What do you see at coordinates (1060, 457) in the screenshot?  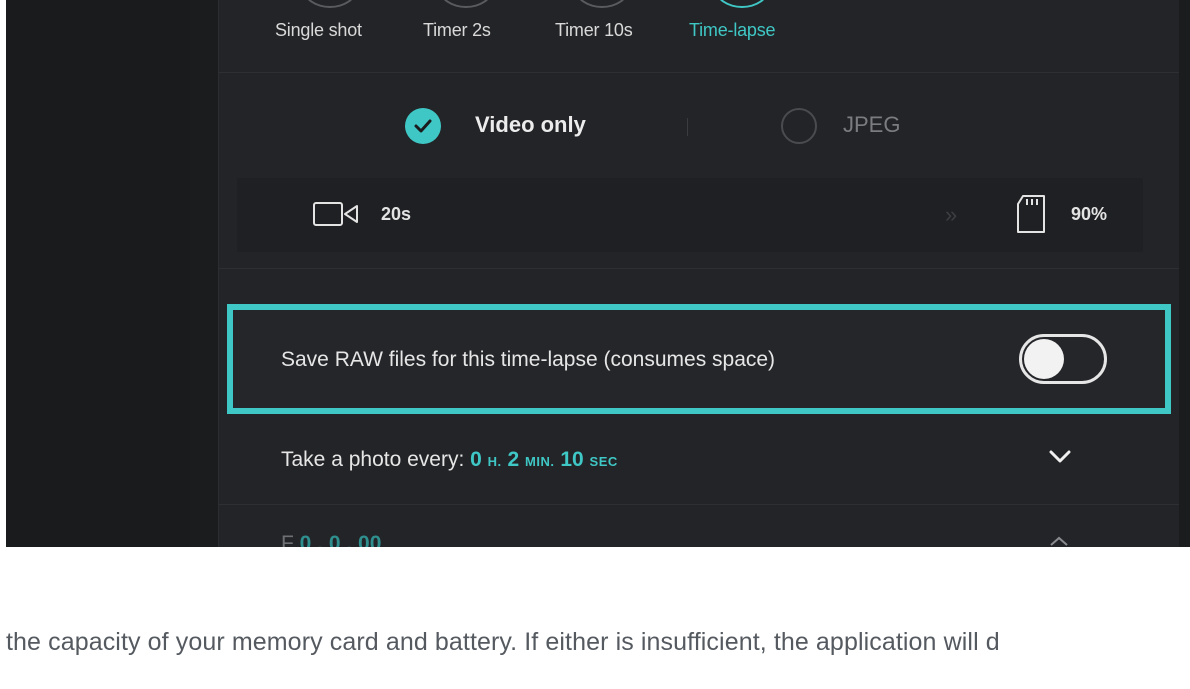 I see `chevron-down-icon` at bounding box center [1060, 457].